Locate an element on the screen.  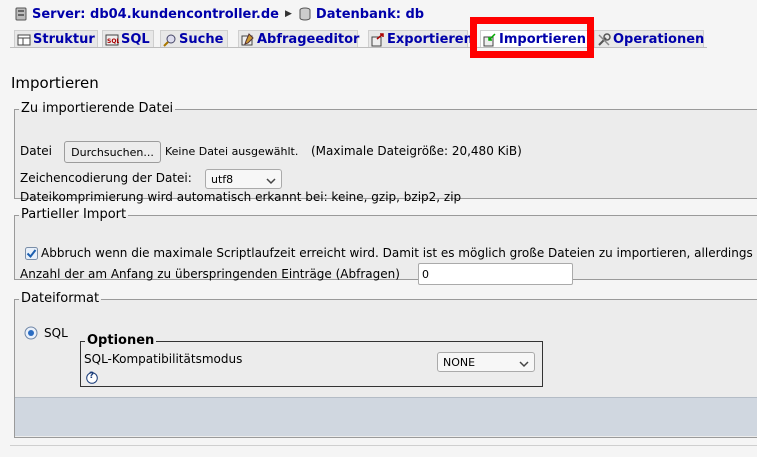
server-icon is located at coordinates (21, 14).